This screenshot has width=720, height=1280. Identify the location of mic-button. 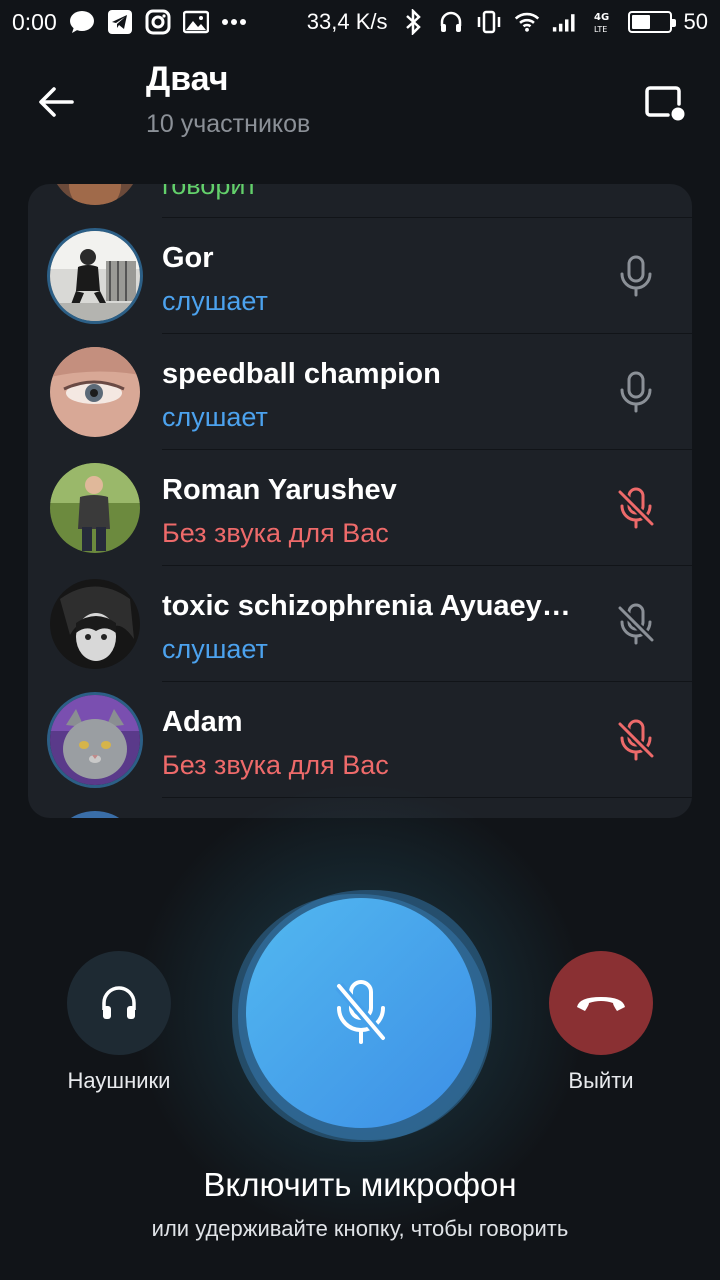
(361, 1013).